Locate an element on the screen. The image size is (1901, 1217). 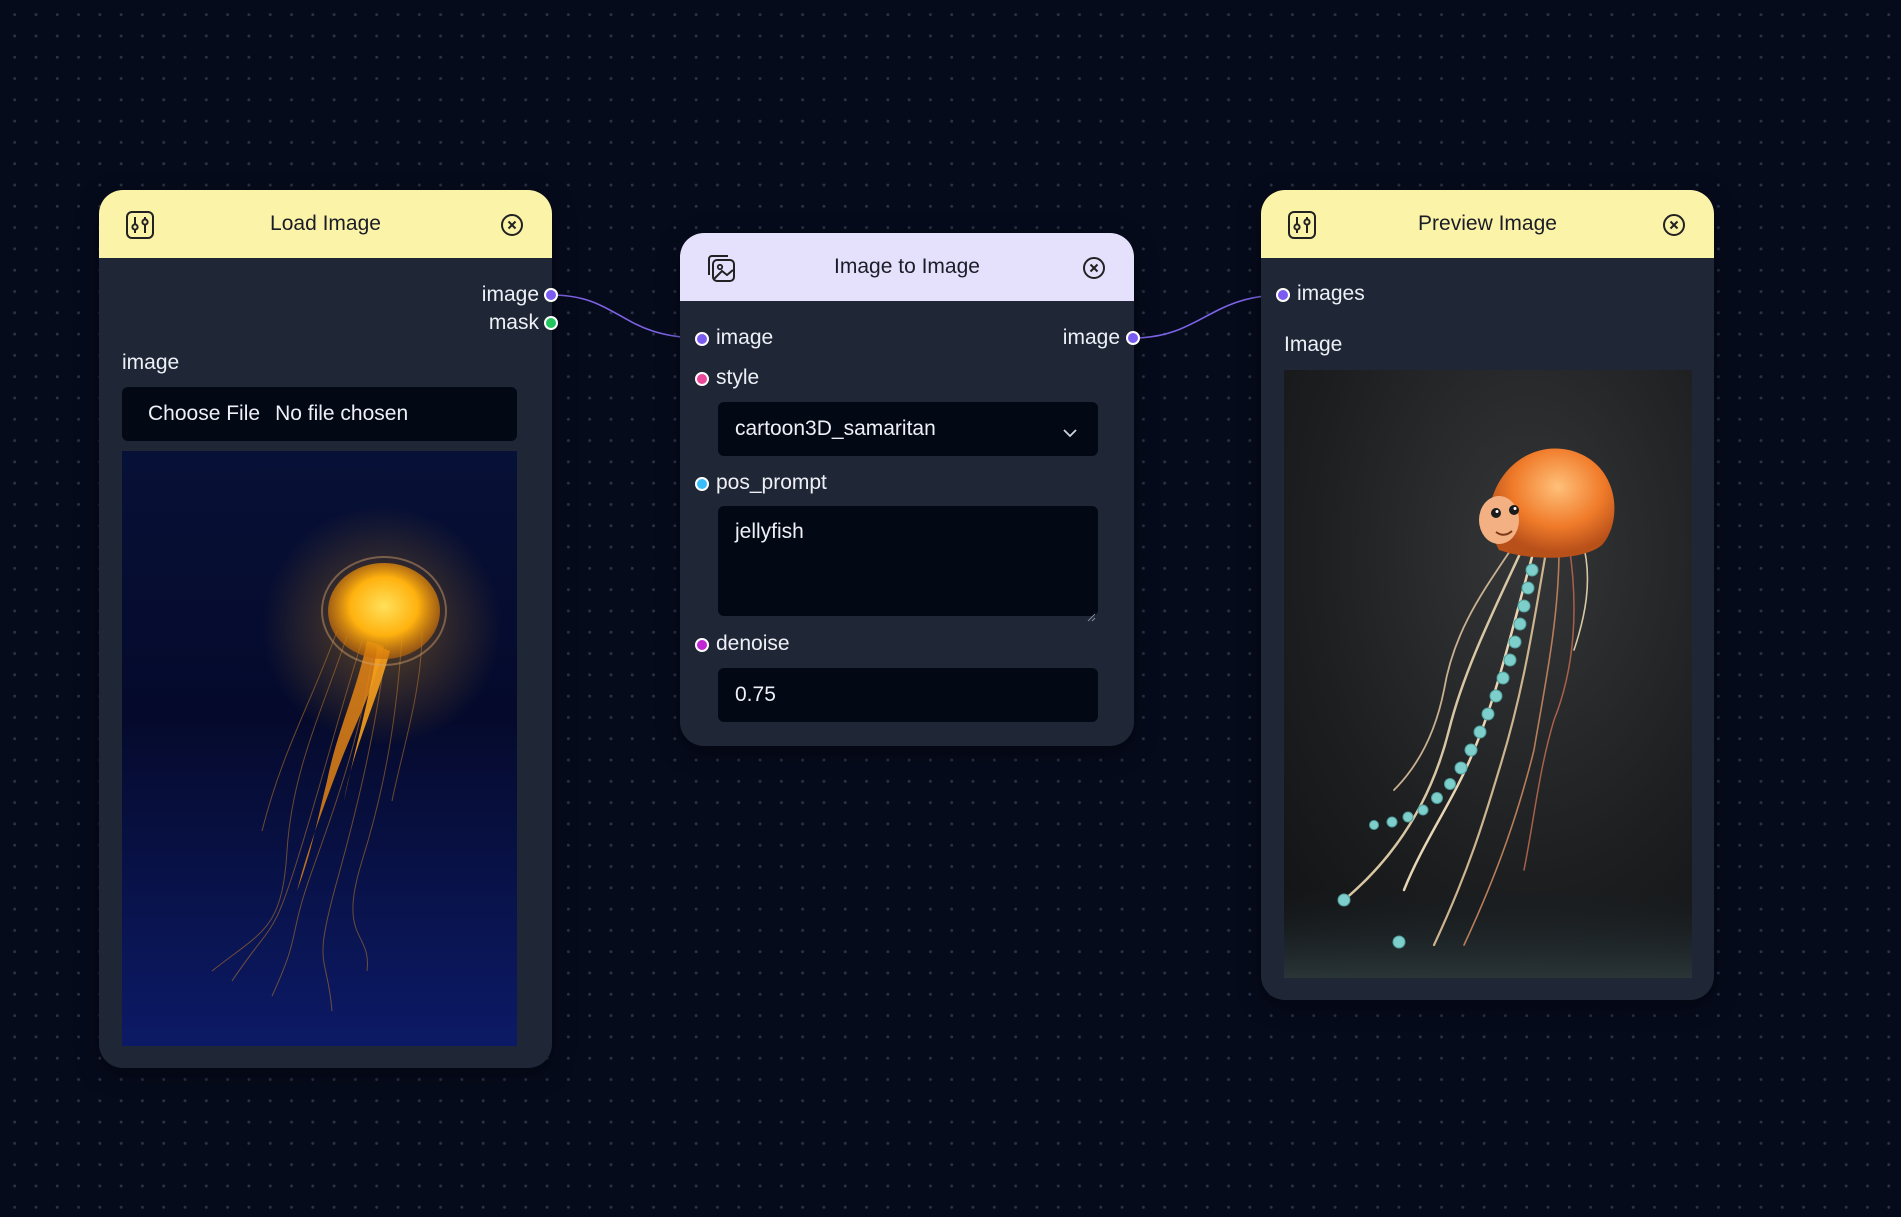
cartoon-jellyfish-render is located at coordinates (1488, 674).